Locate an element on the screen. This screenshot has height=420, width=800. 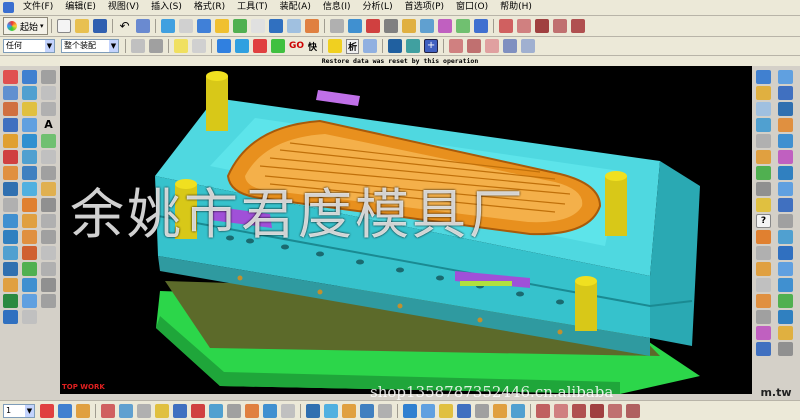
view-rotate-icon is located at coordinates (144, 410).